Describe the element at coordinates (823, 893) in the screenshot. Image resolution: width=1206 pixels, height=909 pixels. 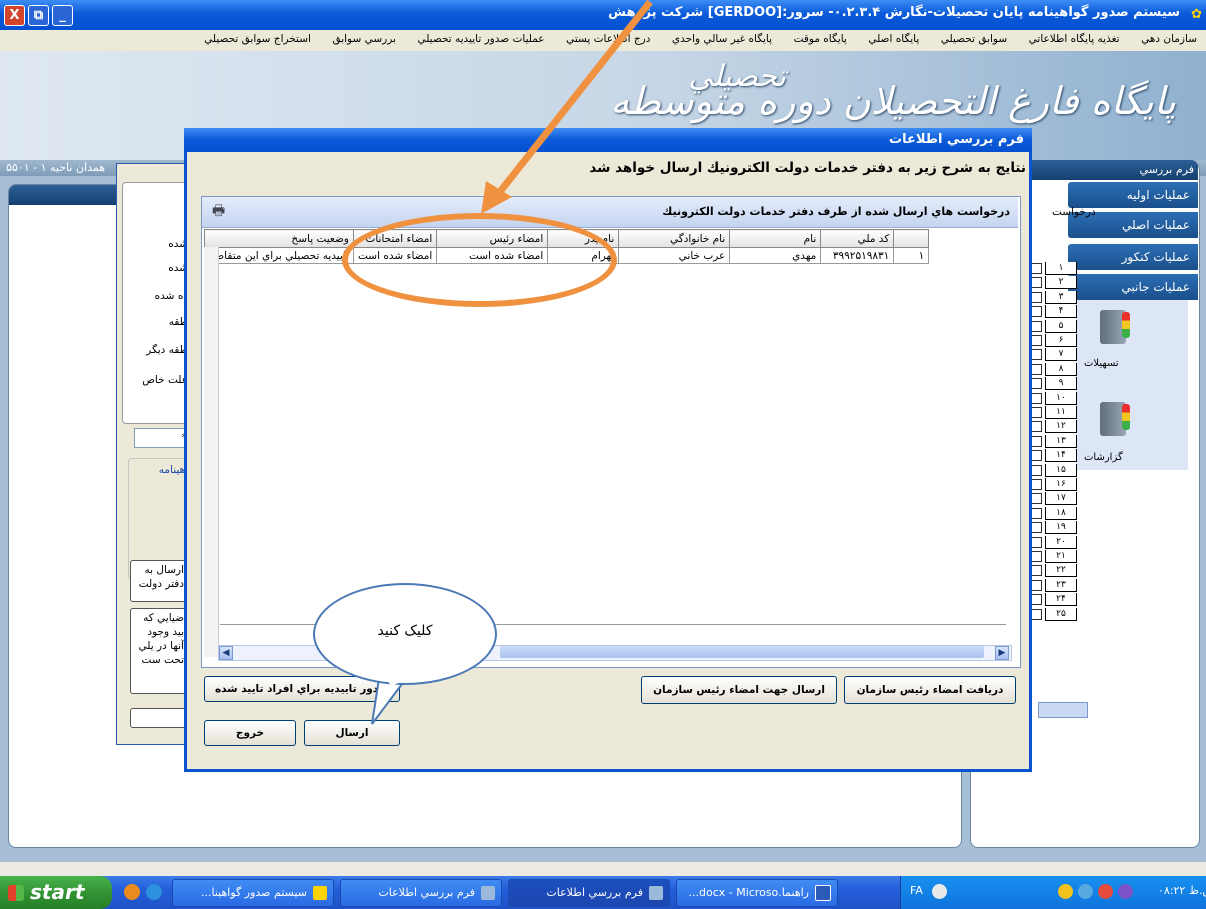
I see `word-icon` at that location.